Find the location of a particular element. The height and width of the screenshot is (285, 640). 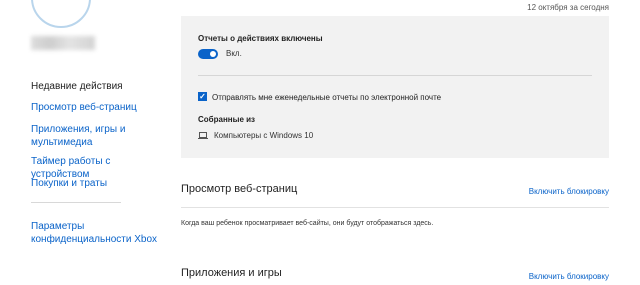

enable-blocking-apps-link: Включить блокировку is located at coordinates (569, 276).